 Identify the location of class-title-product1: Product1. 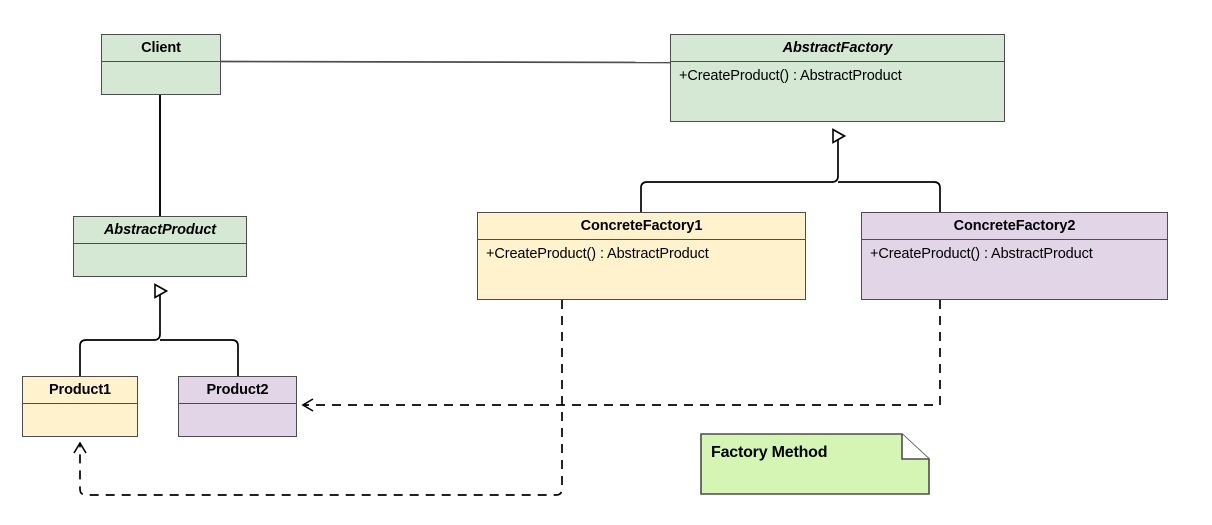
(80, 390).